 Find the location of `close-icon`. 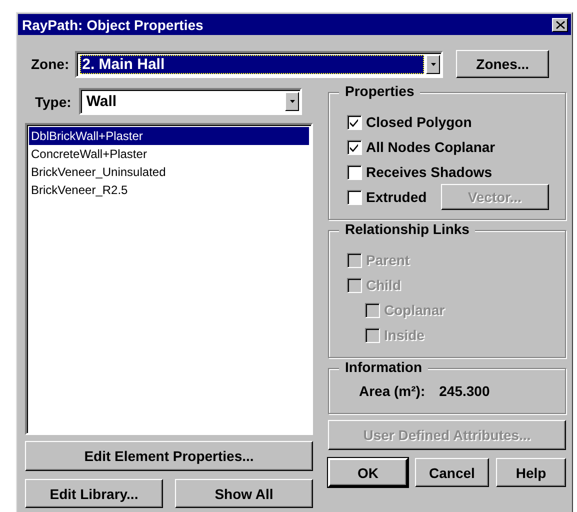

close-icon is located at coordinates (560, 24).